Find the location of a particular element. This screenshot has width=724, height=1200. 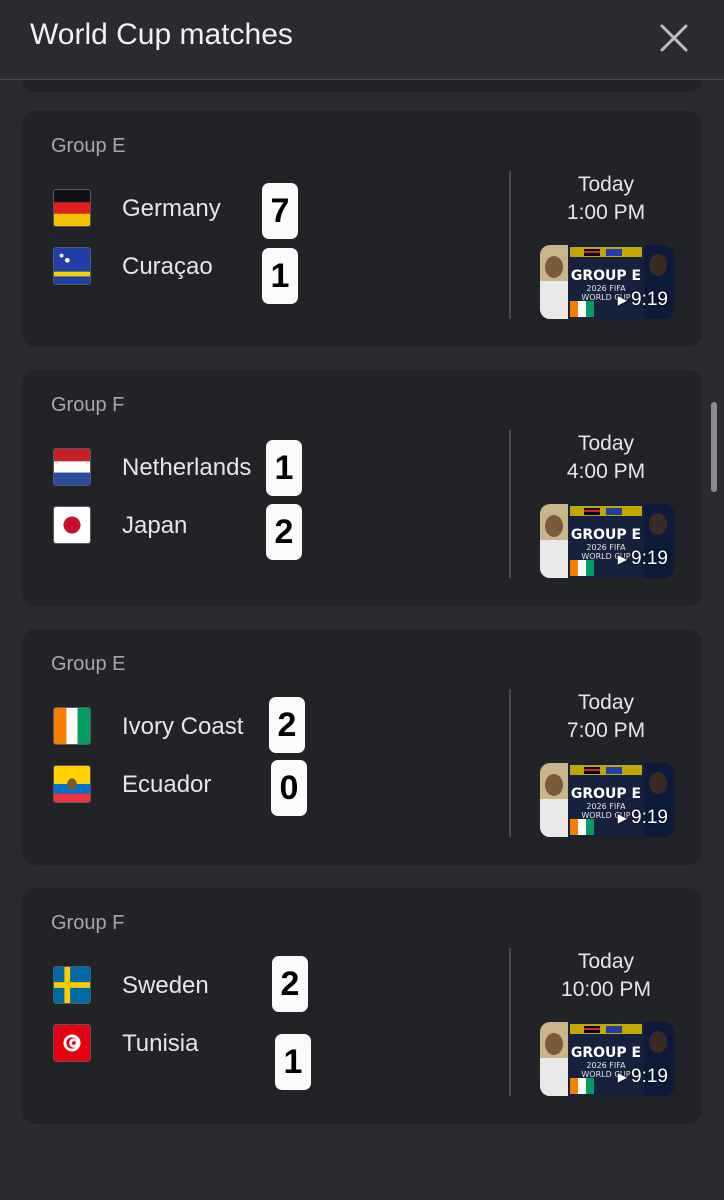

home-score: 7 is located at coordinates (280, 211).